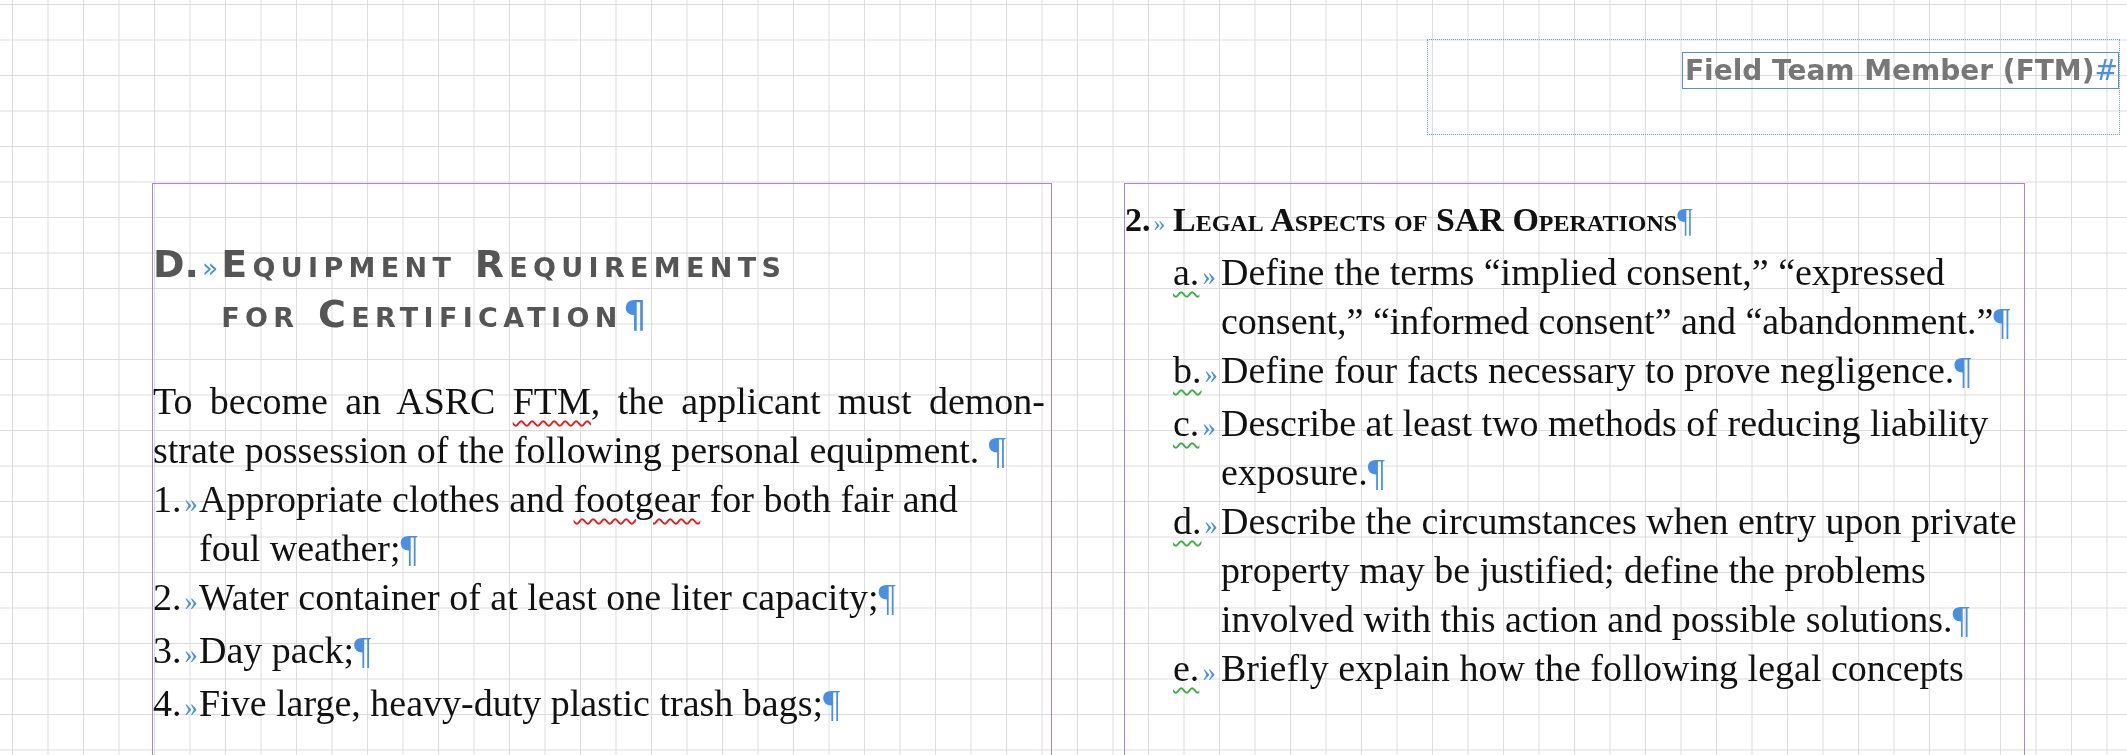 The height and width of the screenshot is (755, 2127). I want to click on list-number: 3.», so click(176, 650).